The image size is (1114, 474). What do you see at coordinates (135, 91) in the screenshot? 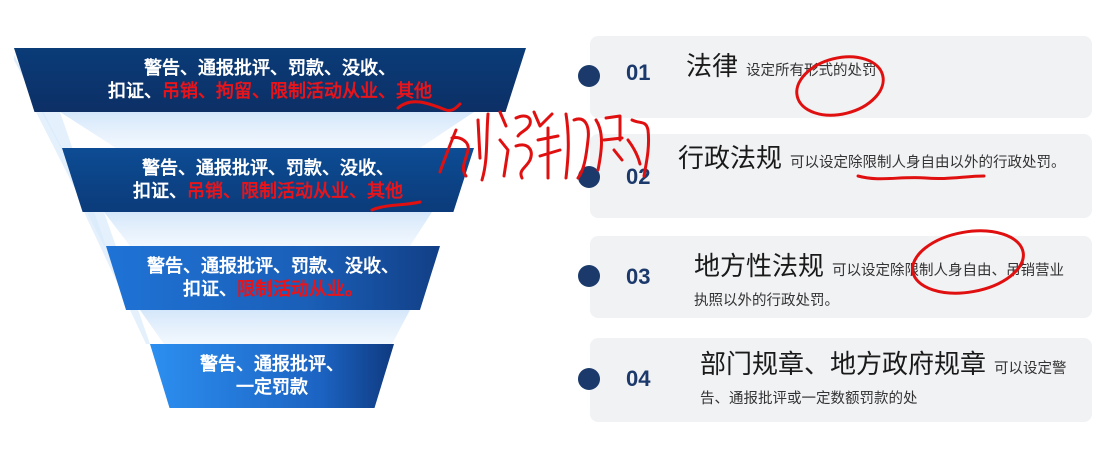
I see `tier-1-line-2: 扣证、` at bounding box center [135, 91].